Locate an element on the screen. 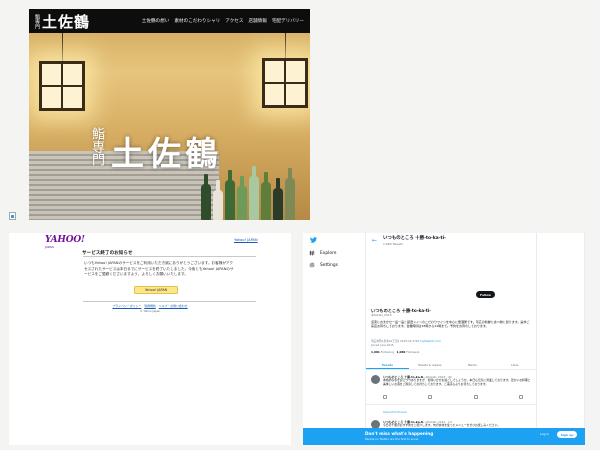 Image resolution: width=600 pixels, height=450 pixels. nav-link-rice: 素材のこだわりシャリ is located at coordinates (197, 21).